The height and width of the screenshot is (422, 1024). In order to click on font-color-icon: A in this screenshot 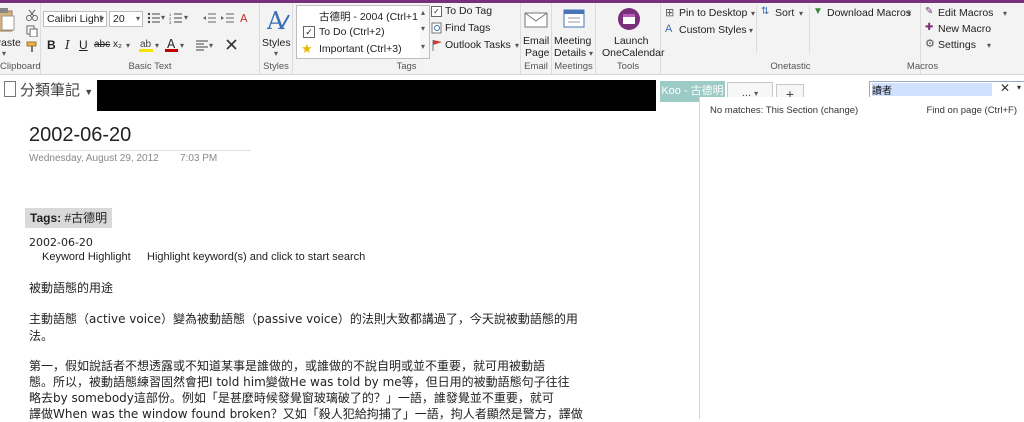, I will do `click(172, 45)`.